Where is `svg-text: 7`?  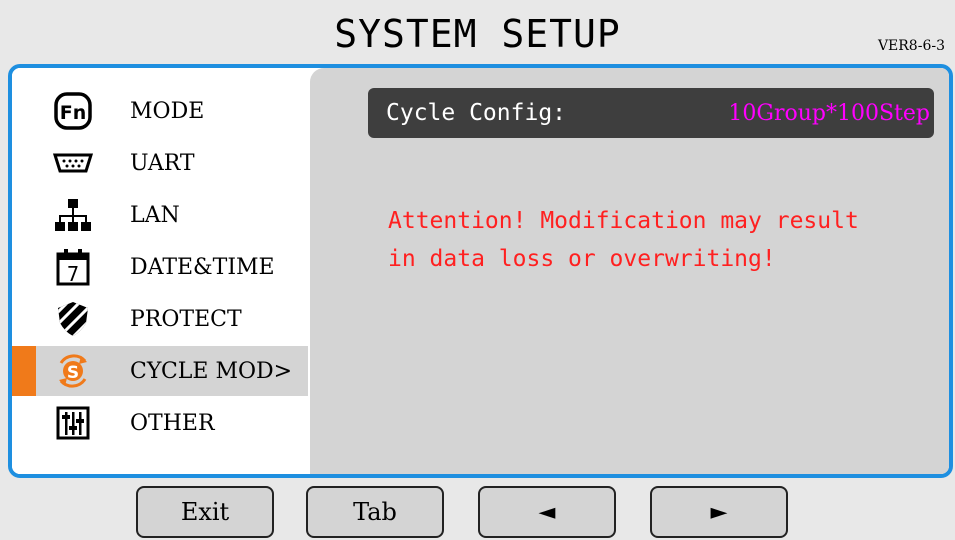 svg-text: 7 is located at coordinates (73, 274).